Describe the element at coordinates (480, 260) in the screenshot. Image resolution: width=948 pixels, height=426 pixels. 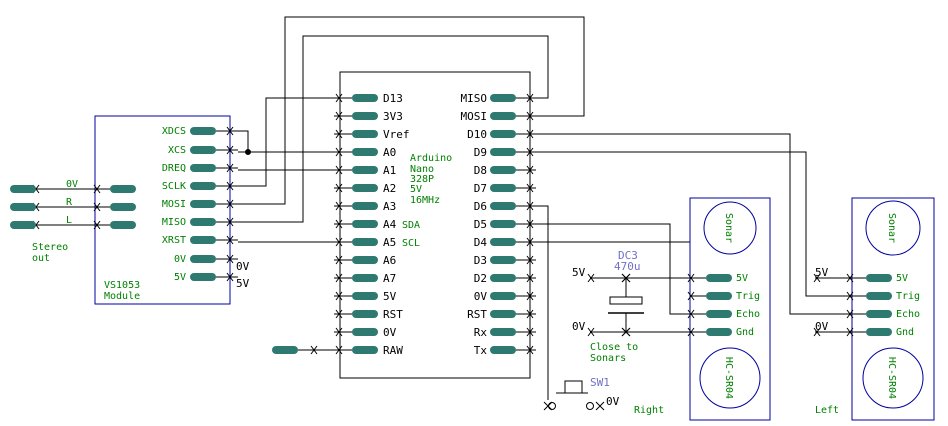
I see `arduino-pin-d3: D3` at that location.